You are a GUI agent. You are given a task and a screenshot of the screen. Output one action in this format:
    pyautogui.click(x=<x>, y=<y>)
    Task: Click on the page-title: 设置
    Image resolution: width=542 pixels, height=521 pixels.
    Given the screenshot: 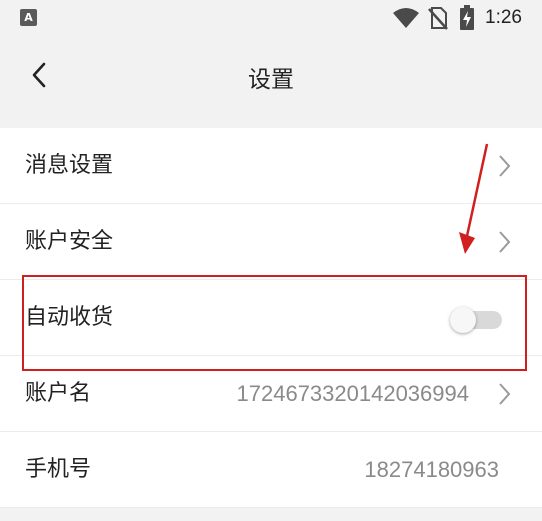 What is the action you would take?
    pyautogui.click(x=271, y=80)
    